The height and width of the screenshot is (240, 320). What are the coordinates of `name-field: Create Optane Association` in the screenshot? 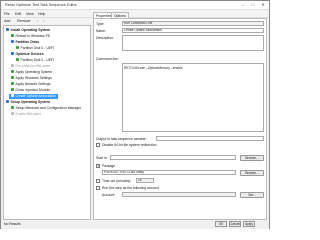 It's located at (193, 30).